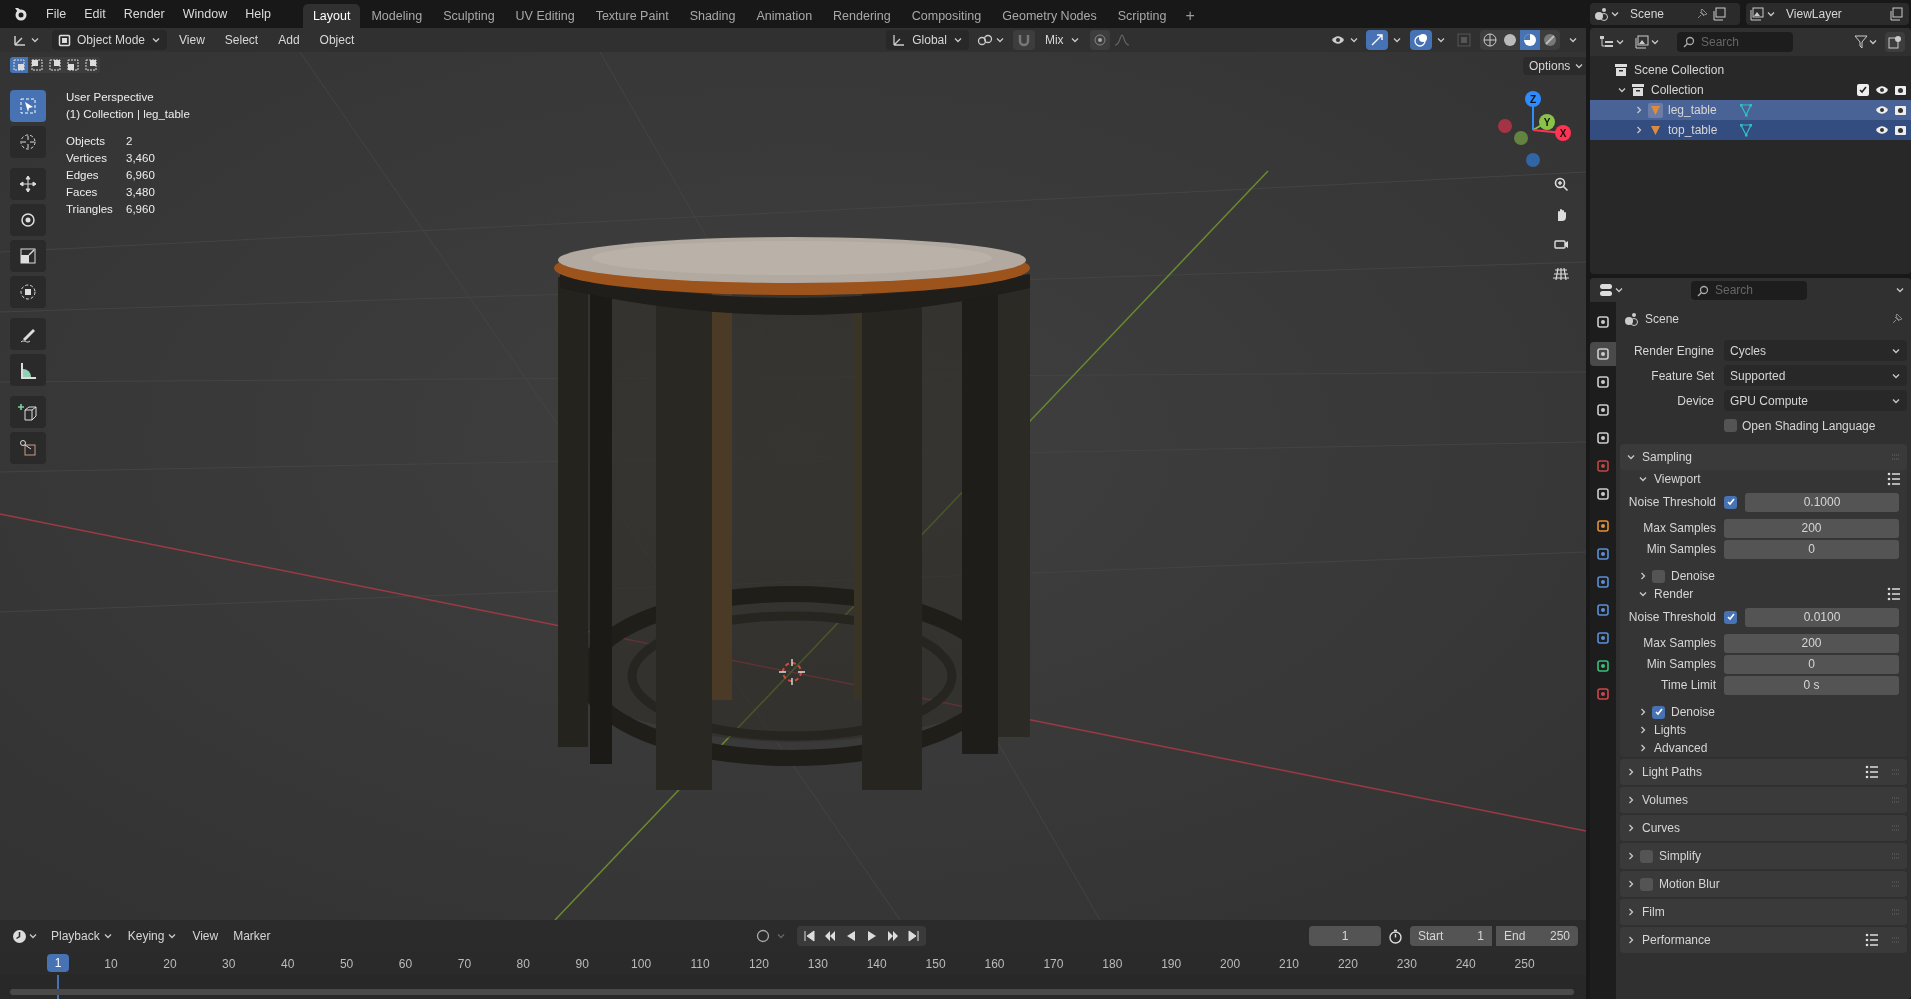  Describe the element at coordinates (1099, 40) in the screenshot. I see `proportional-edit-button` at that location.